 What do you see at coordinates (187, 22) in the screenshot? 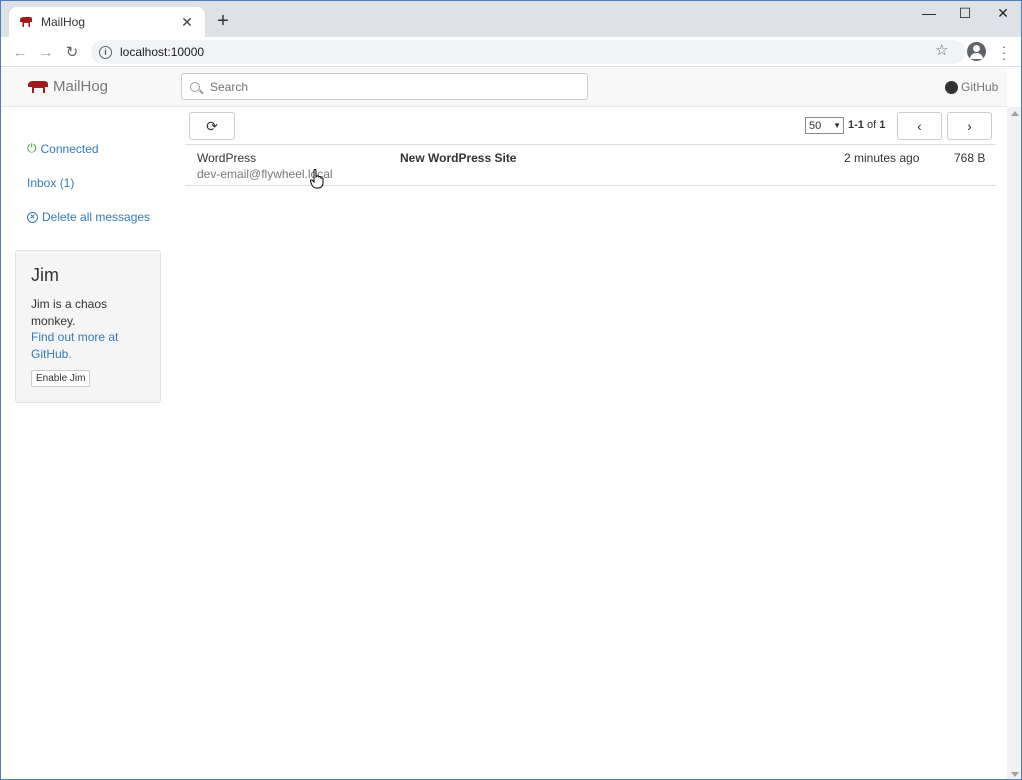
I see `tab-close-icon: ✕` at bounding box center [187, 22].